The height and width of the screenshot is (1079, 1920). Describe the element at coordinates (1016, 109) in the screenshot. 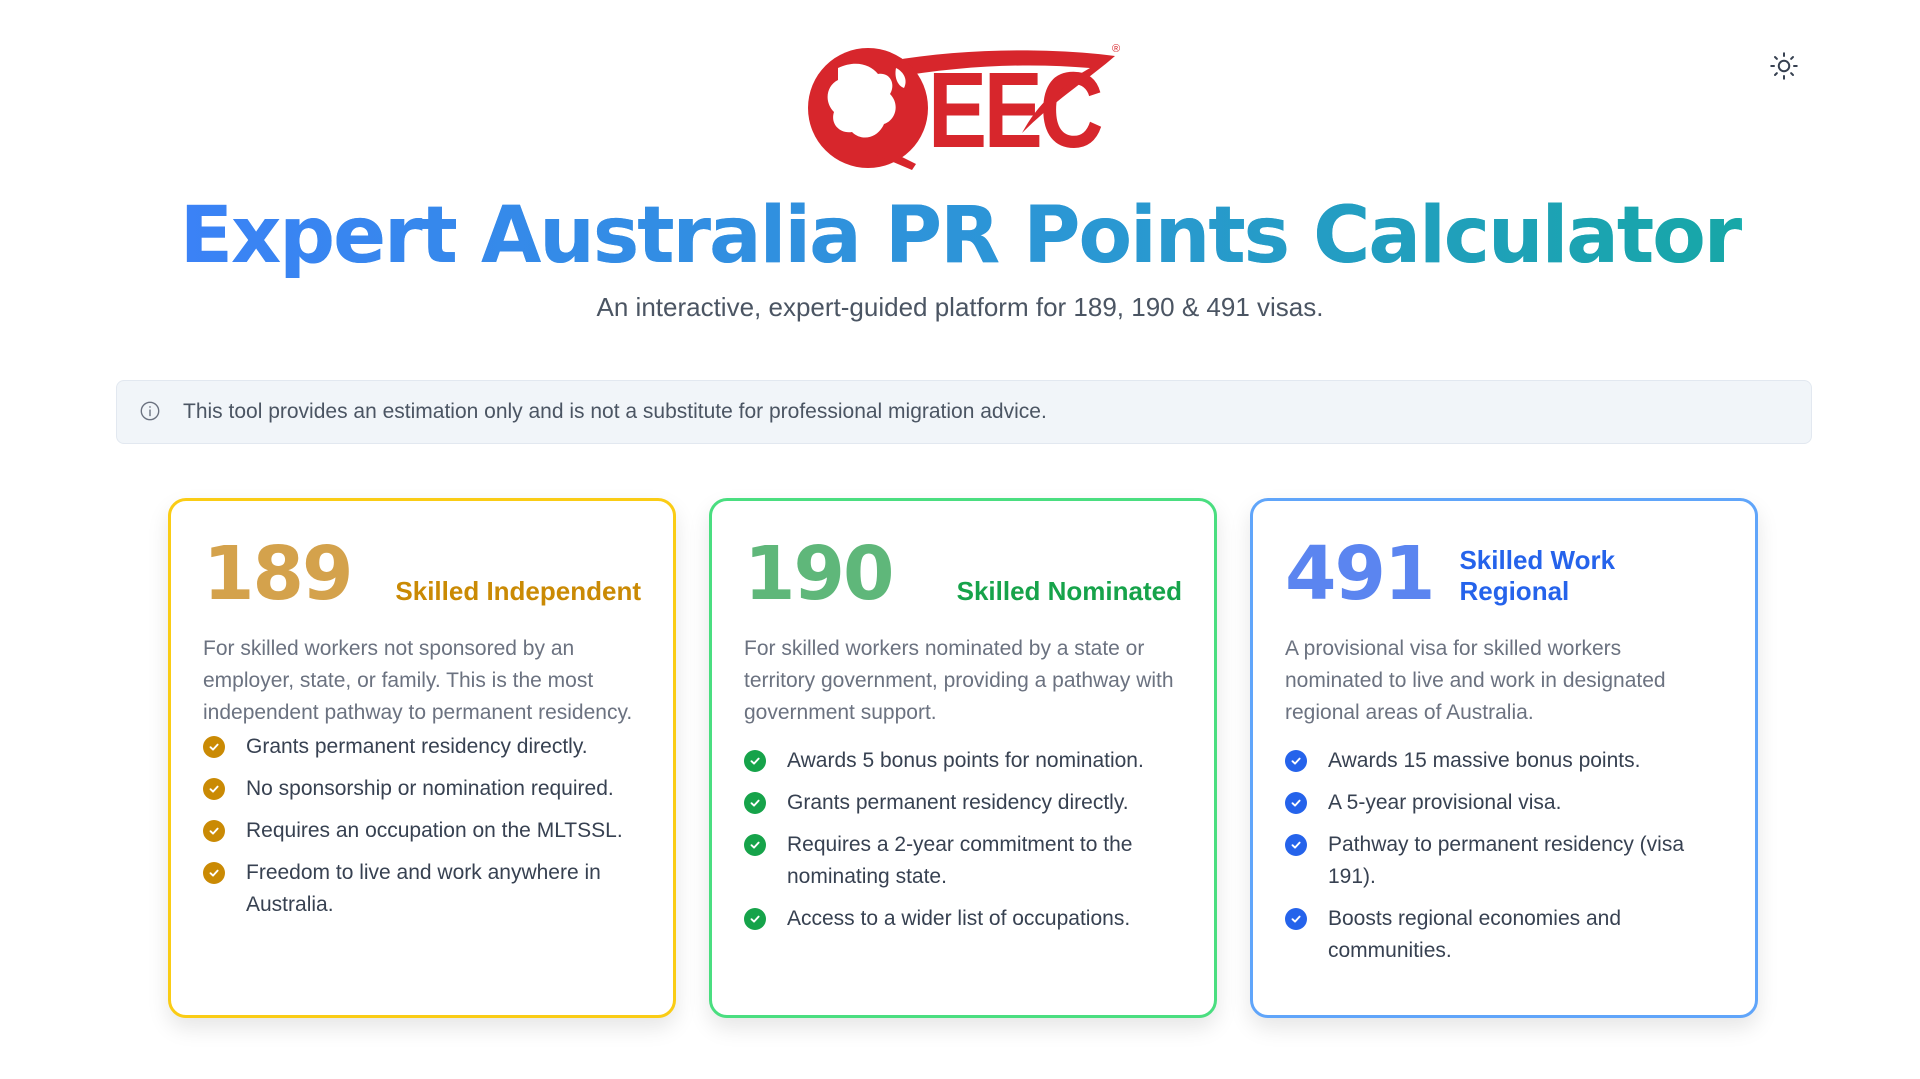

I see `logo-text: EEC` at that location.